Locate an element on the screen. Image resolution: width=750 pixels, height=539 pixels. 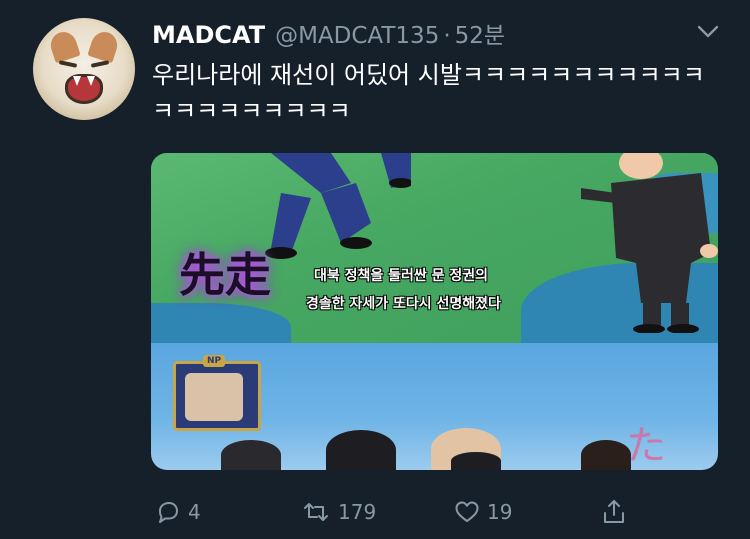
reply-count: 4 is located at coordinates (194, 512).